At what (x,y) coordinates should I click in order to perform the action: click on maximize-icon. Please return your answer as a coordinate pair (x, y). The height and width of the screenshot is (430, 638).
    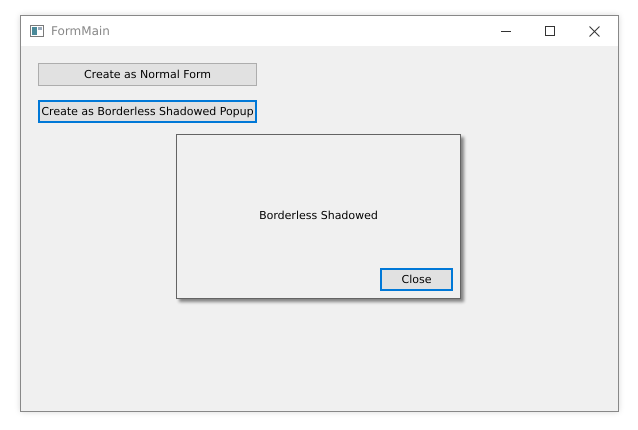
    Looking at the image, I should click on (550, 31).